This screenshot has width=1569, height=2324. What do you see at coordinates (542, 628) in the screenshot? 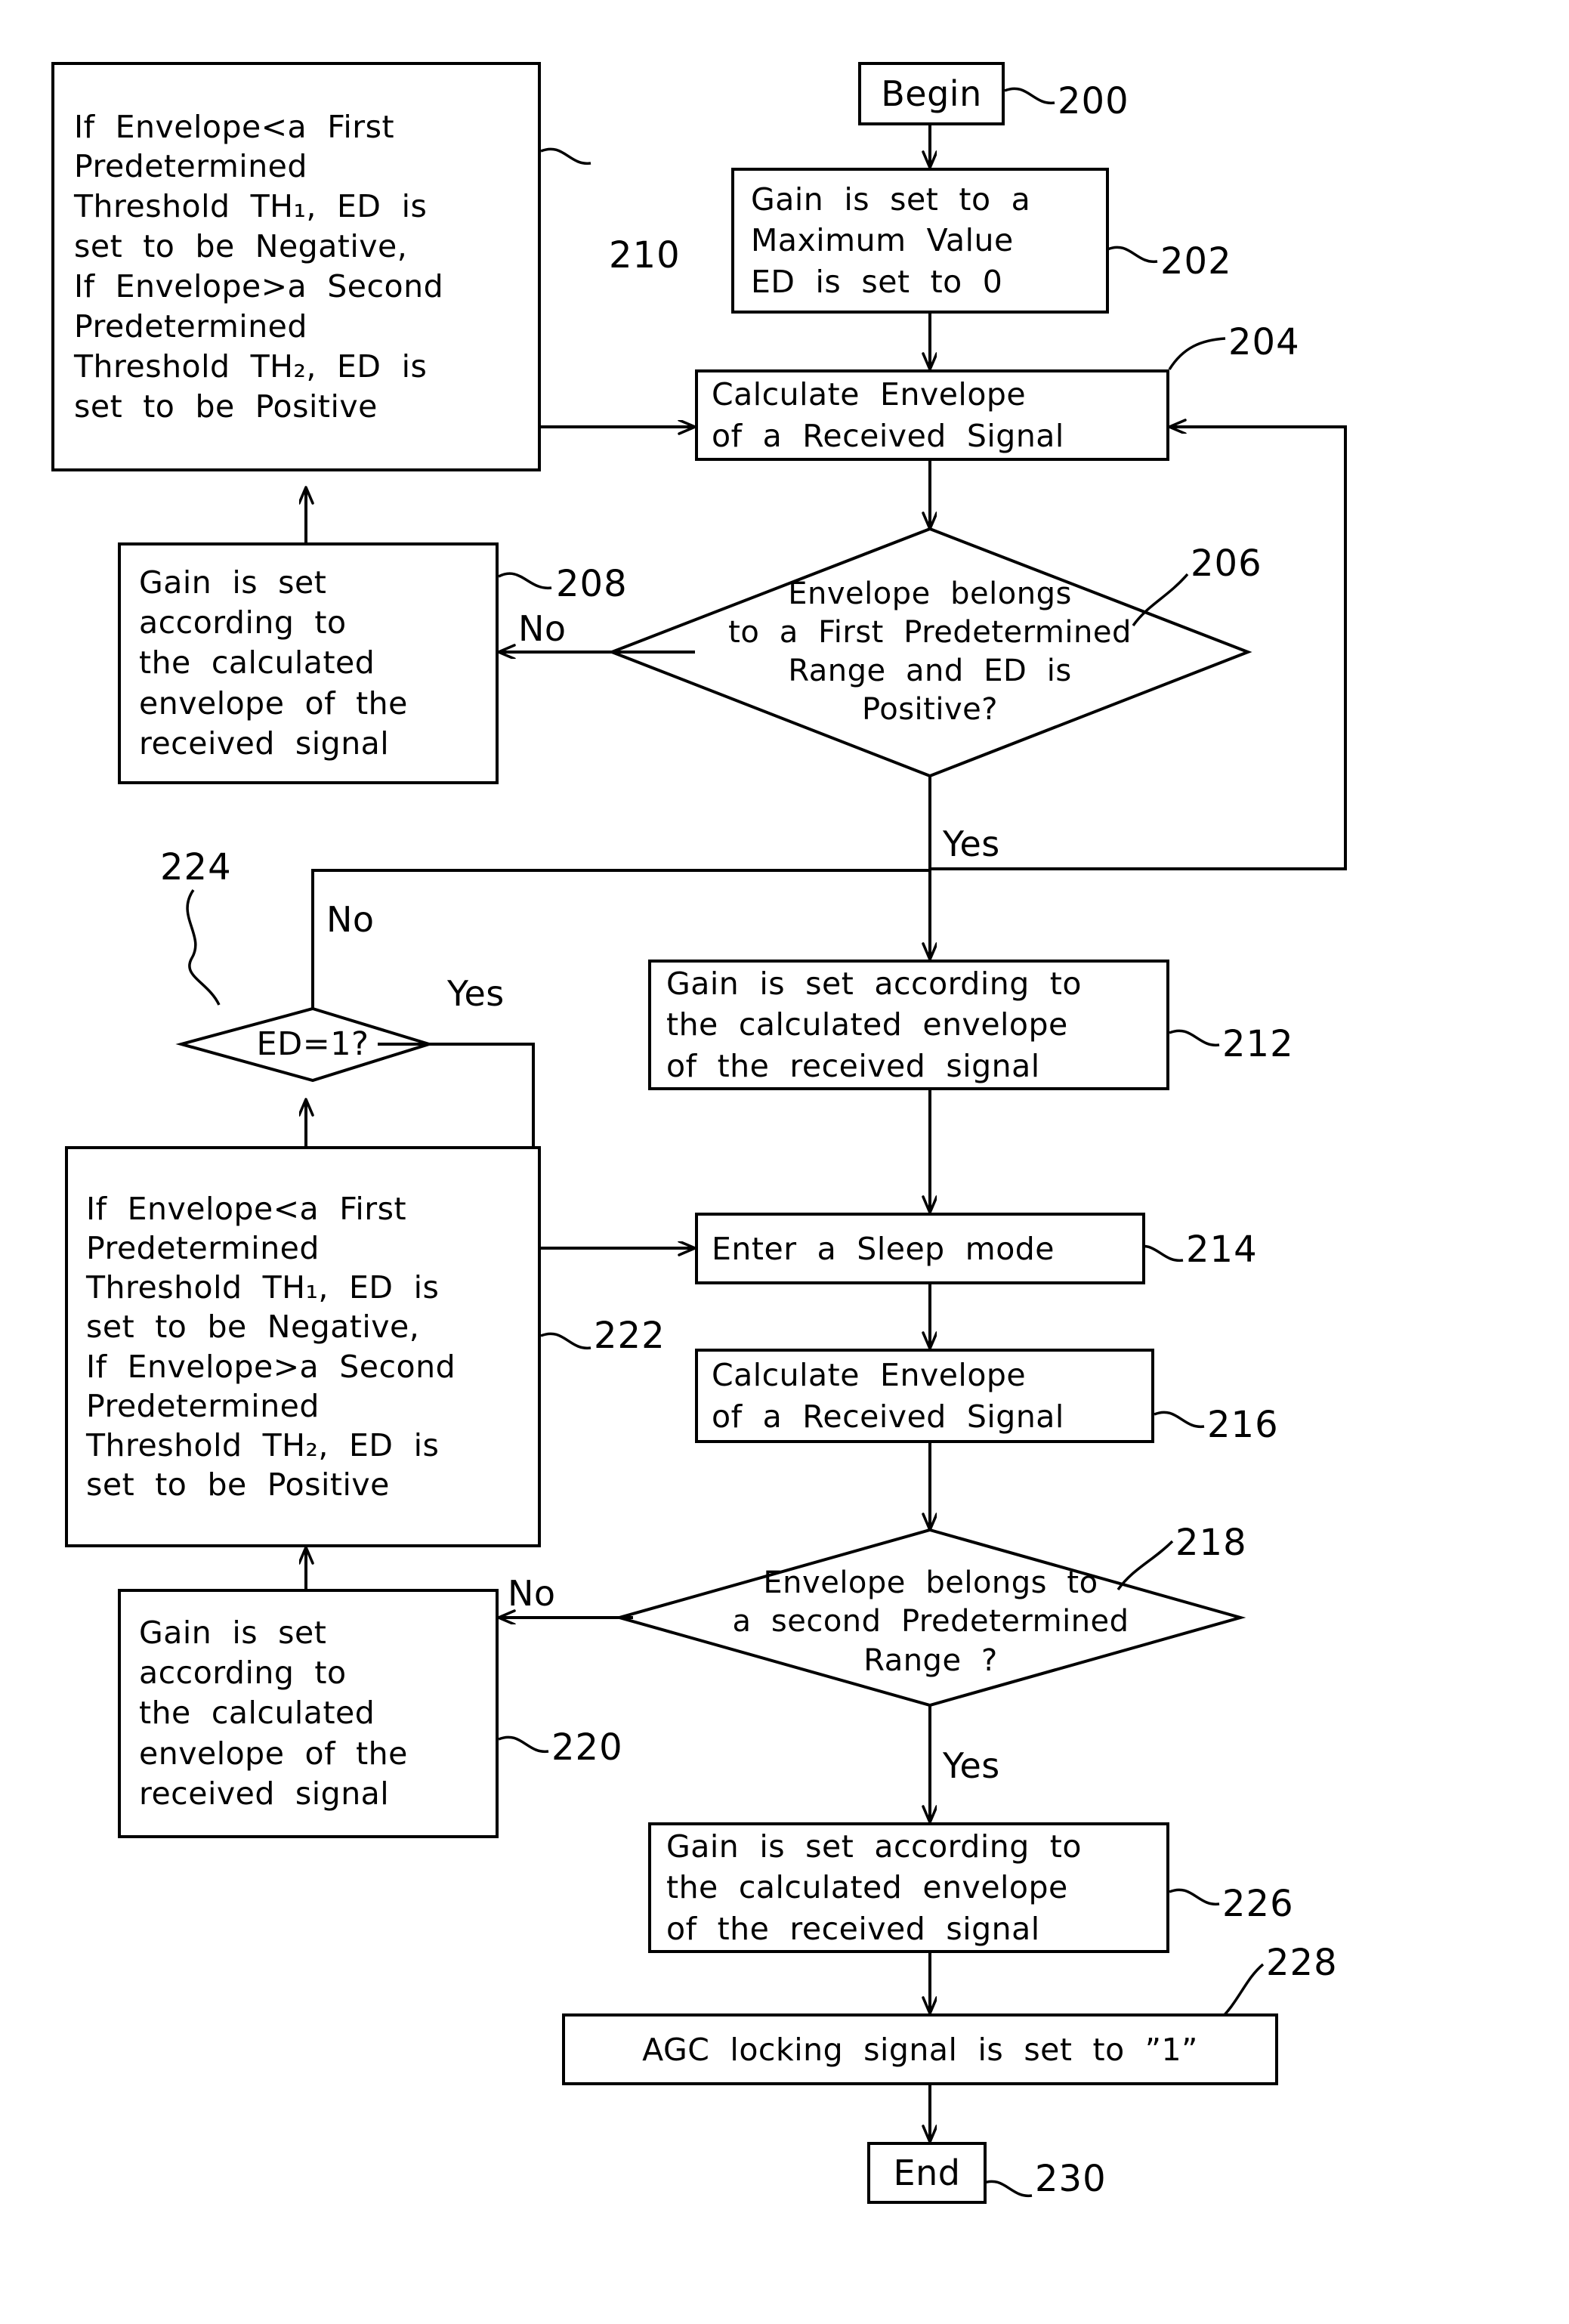
I see `edge-label-206-no: No` at bounding box center [542, 628].